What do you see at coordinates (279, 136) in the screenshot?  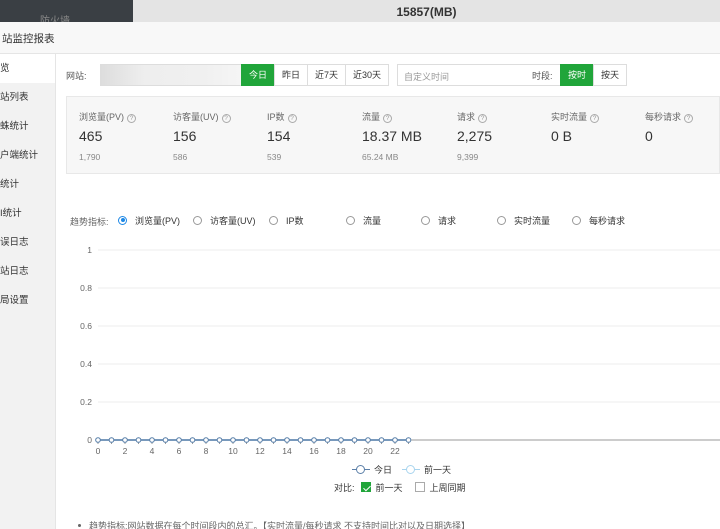 I see `stat-value: 154` at bounding box center [279, 136].